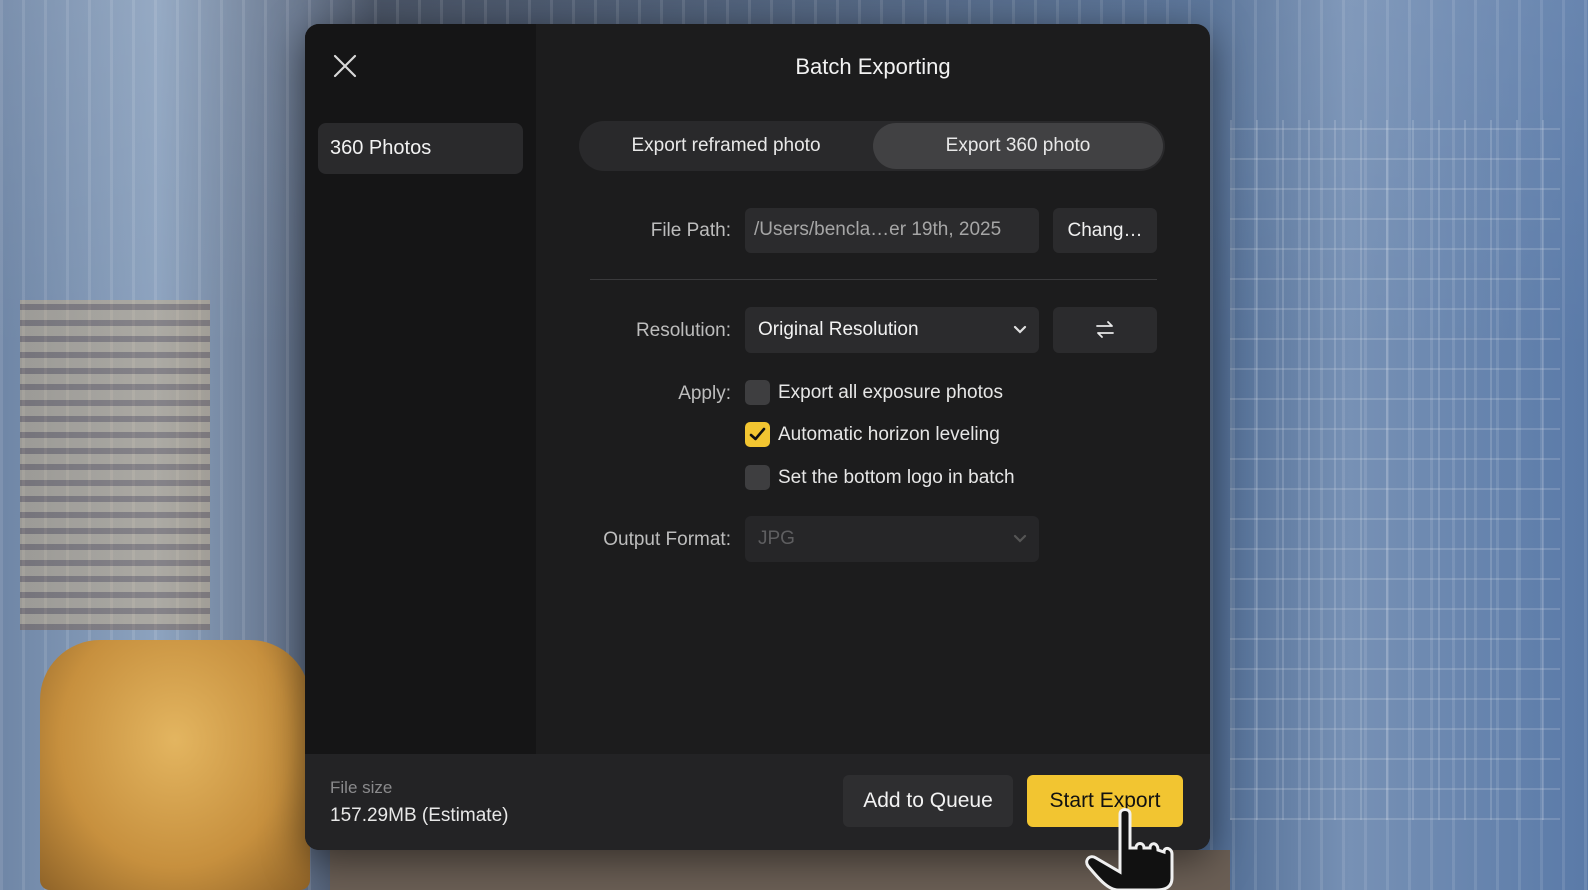 This screenshot has height=890, width=1588. Describe the element at coordinates (419, 815) in the screenshot. I see `file-size-value: 157.29MB (Estimate)` at that location.